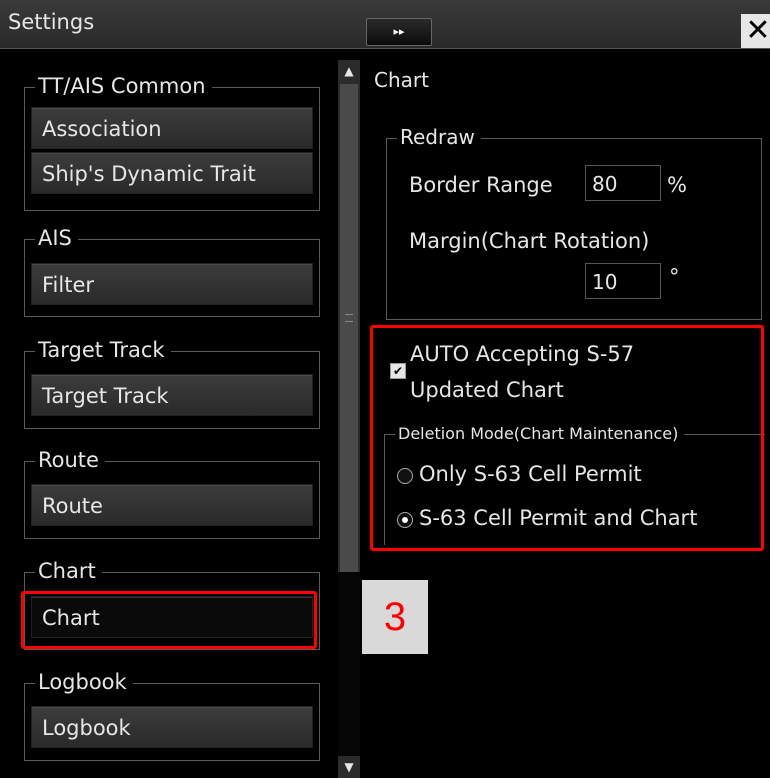  I want to click on margin-input: 10, so click(623, 281).